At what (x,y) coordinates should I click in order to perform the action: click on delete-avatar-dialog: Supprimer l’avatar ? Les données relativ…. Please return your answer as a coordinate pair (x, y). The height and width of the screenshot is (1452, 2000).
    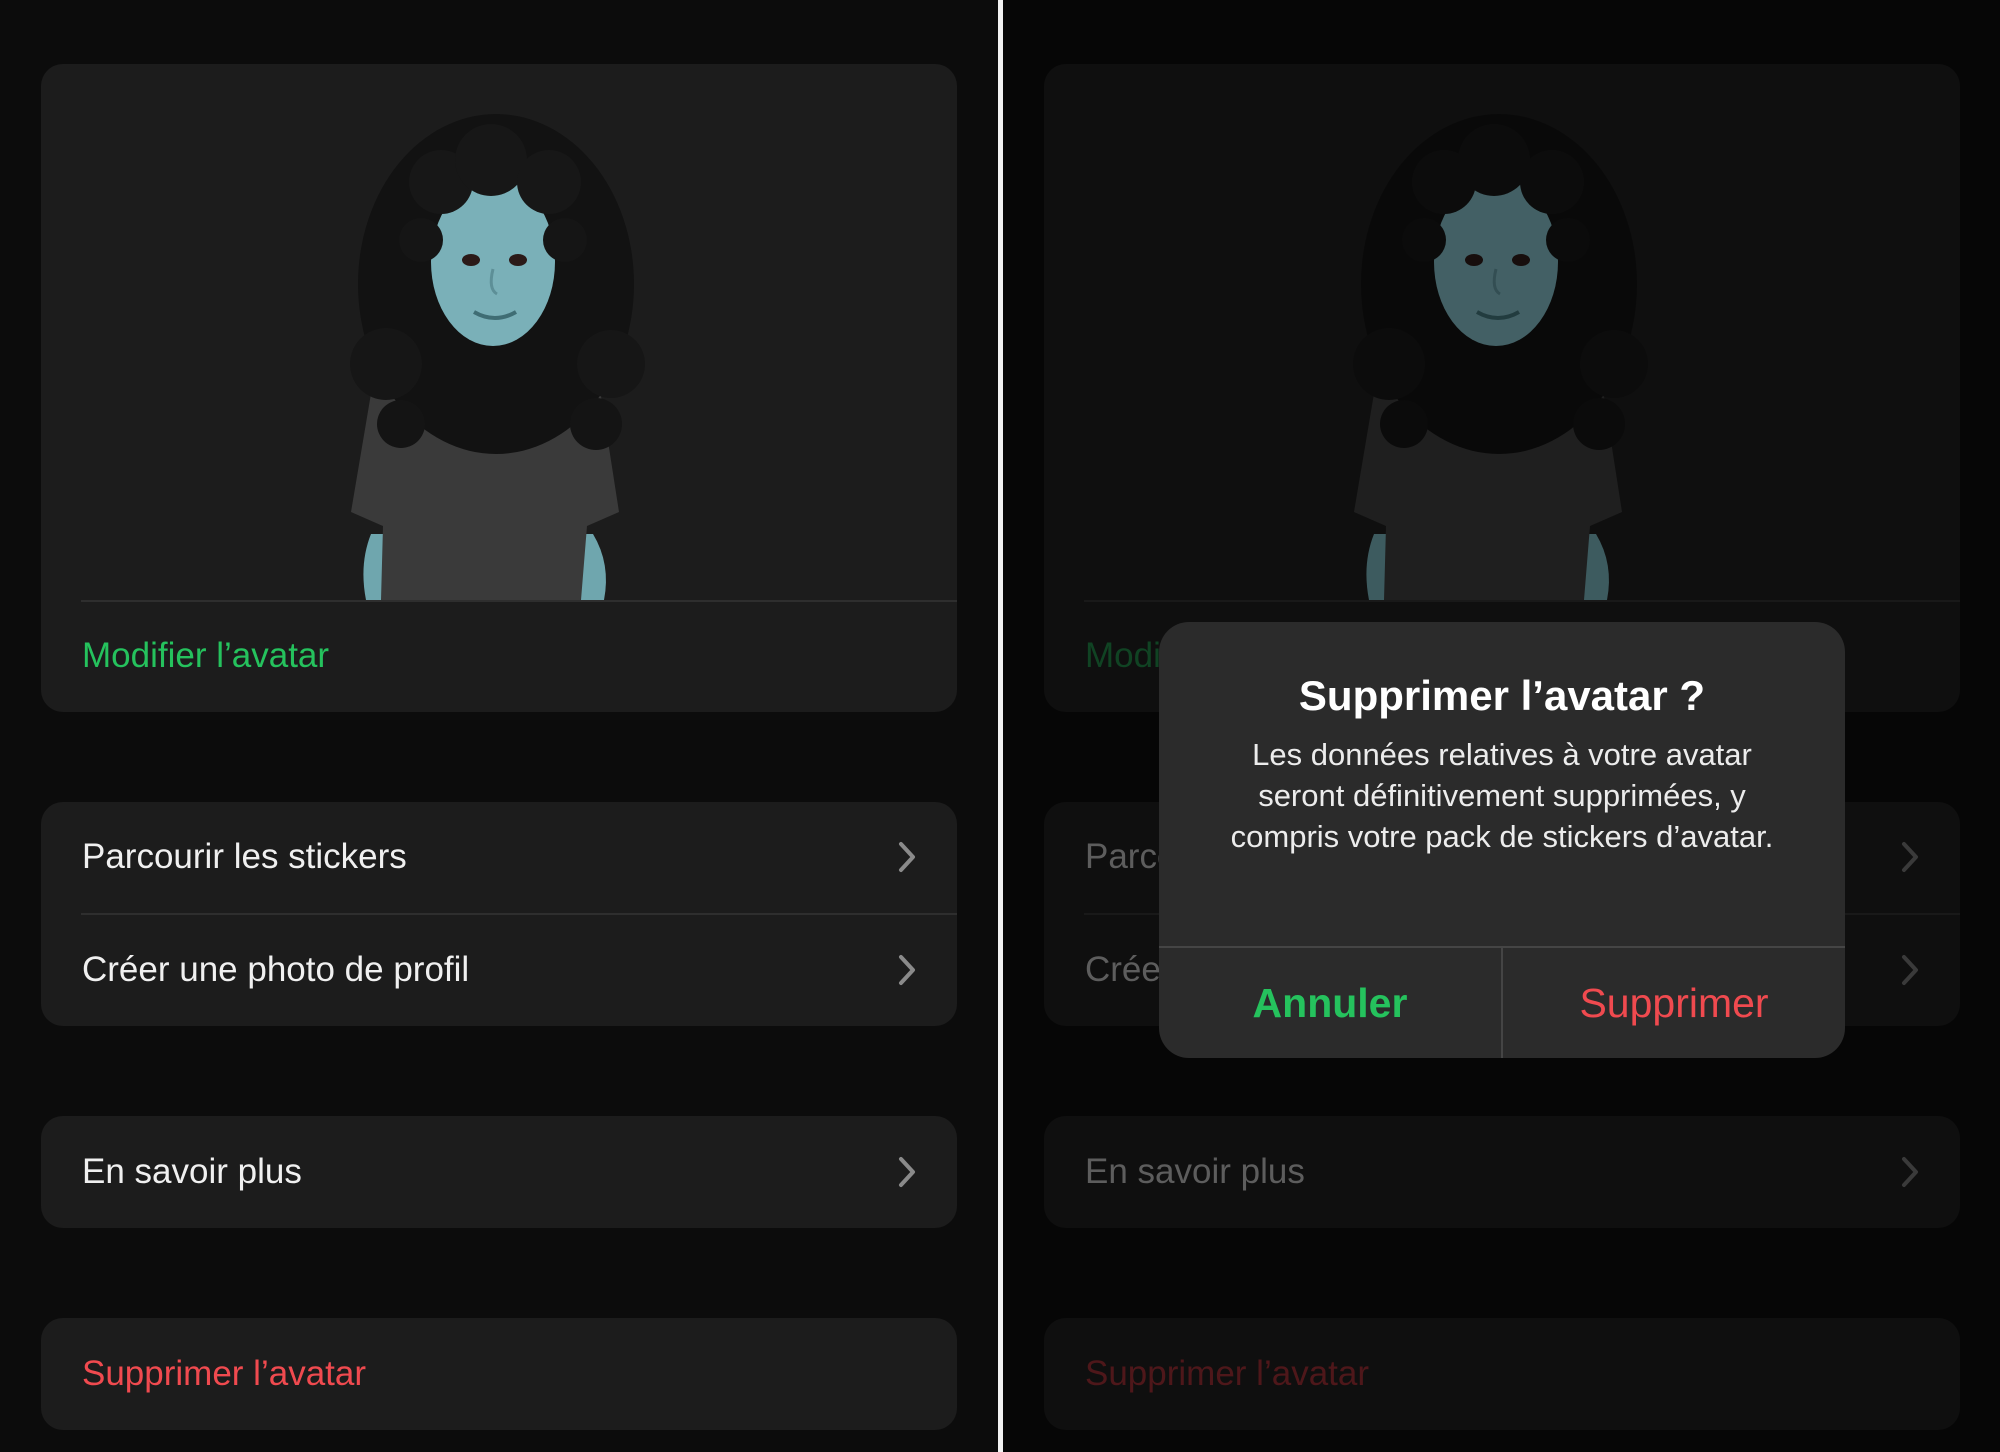
    Looking at the image, I should click on (1502, 840).